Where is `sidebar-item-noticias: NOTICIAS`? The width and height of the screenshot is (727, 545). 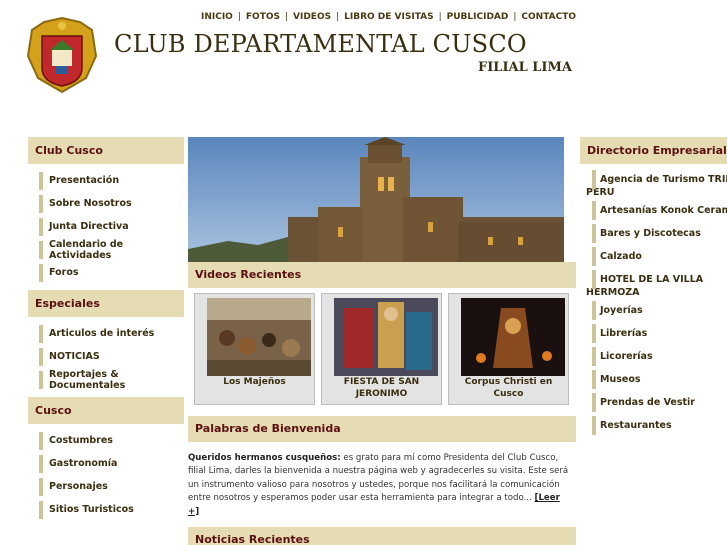 sidebar-item-noticias: NOTICIAS is located at coordinates (106, 356).